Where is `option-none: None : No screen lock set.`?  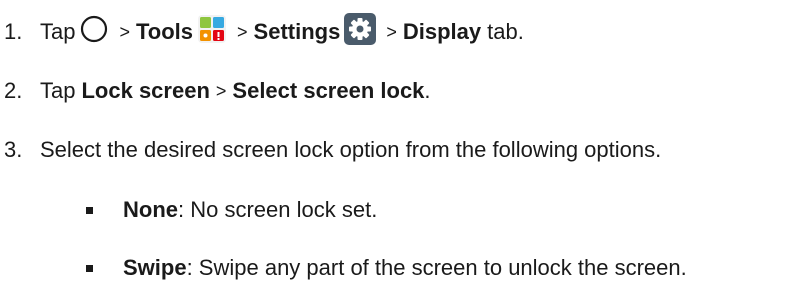
option-none: None : No screen lock set. is located at coordinates (231, 210).